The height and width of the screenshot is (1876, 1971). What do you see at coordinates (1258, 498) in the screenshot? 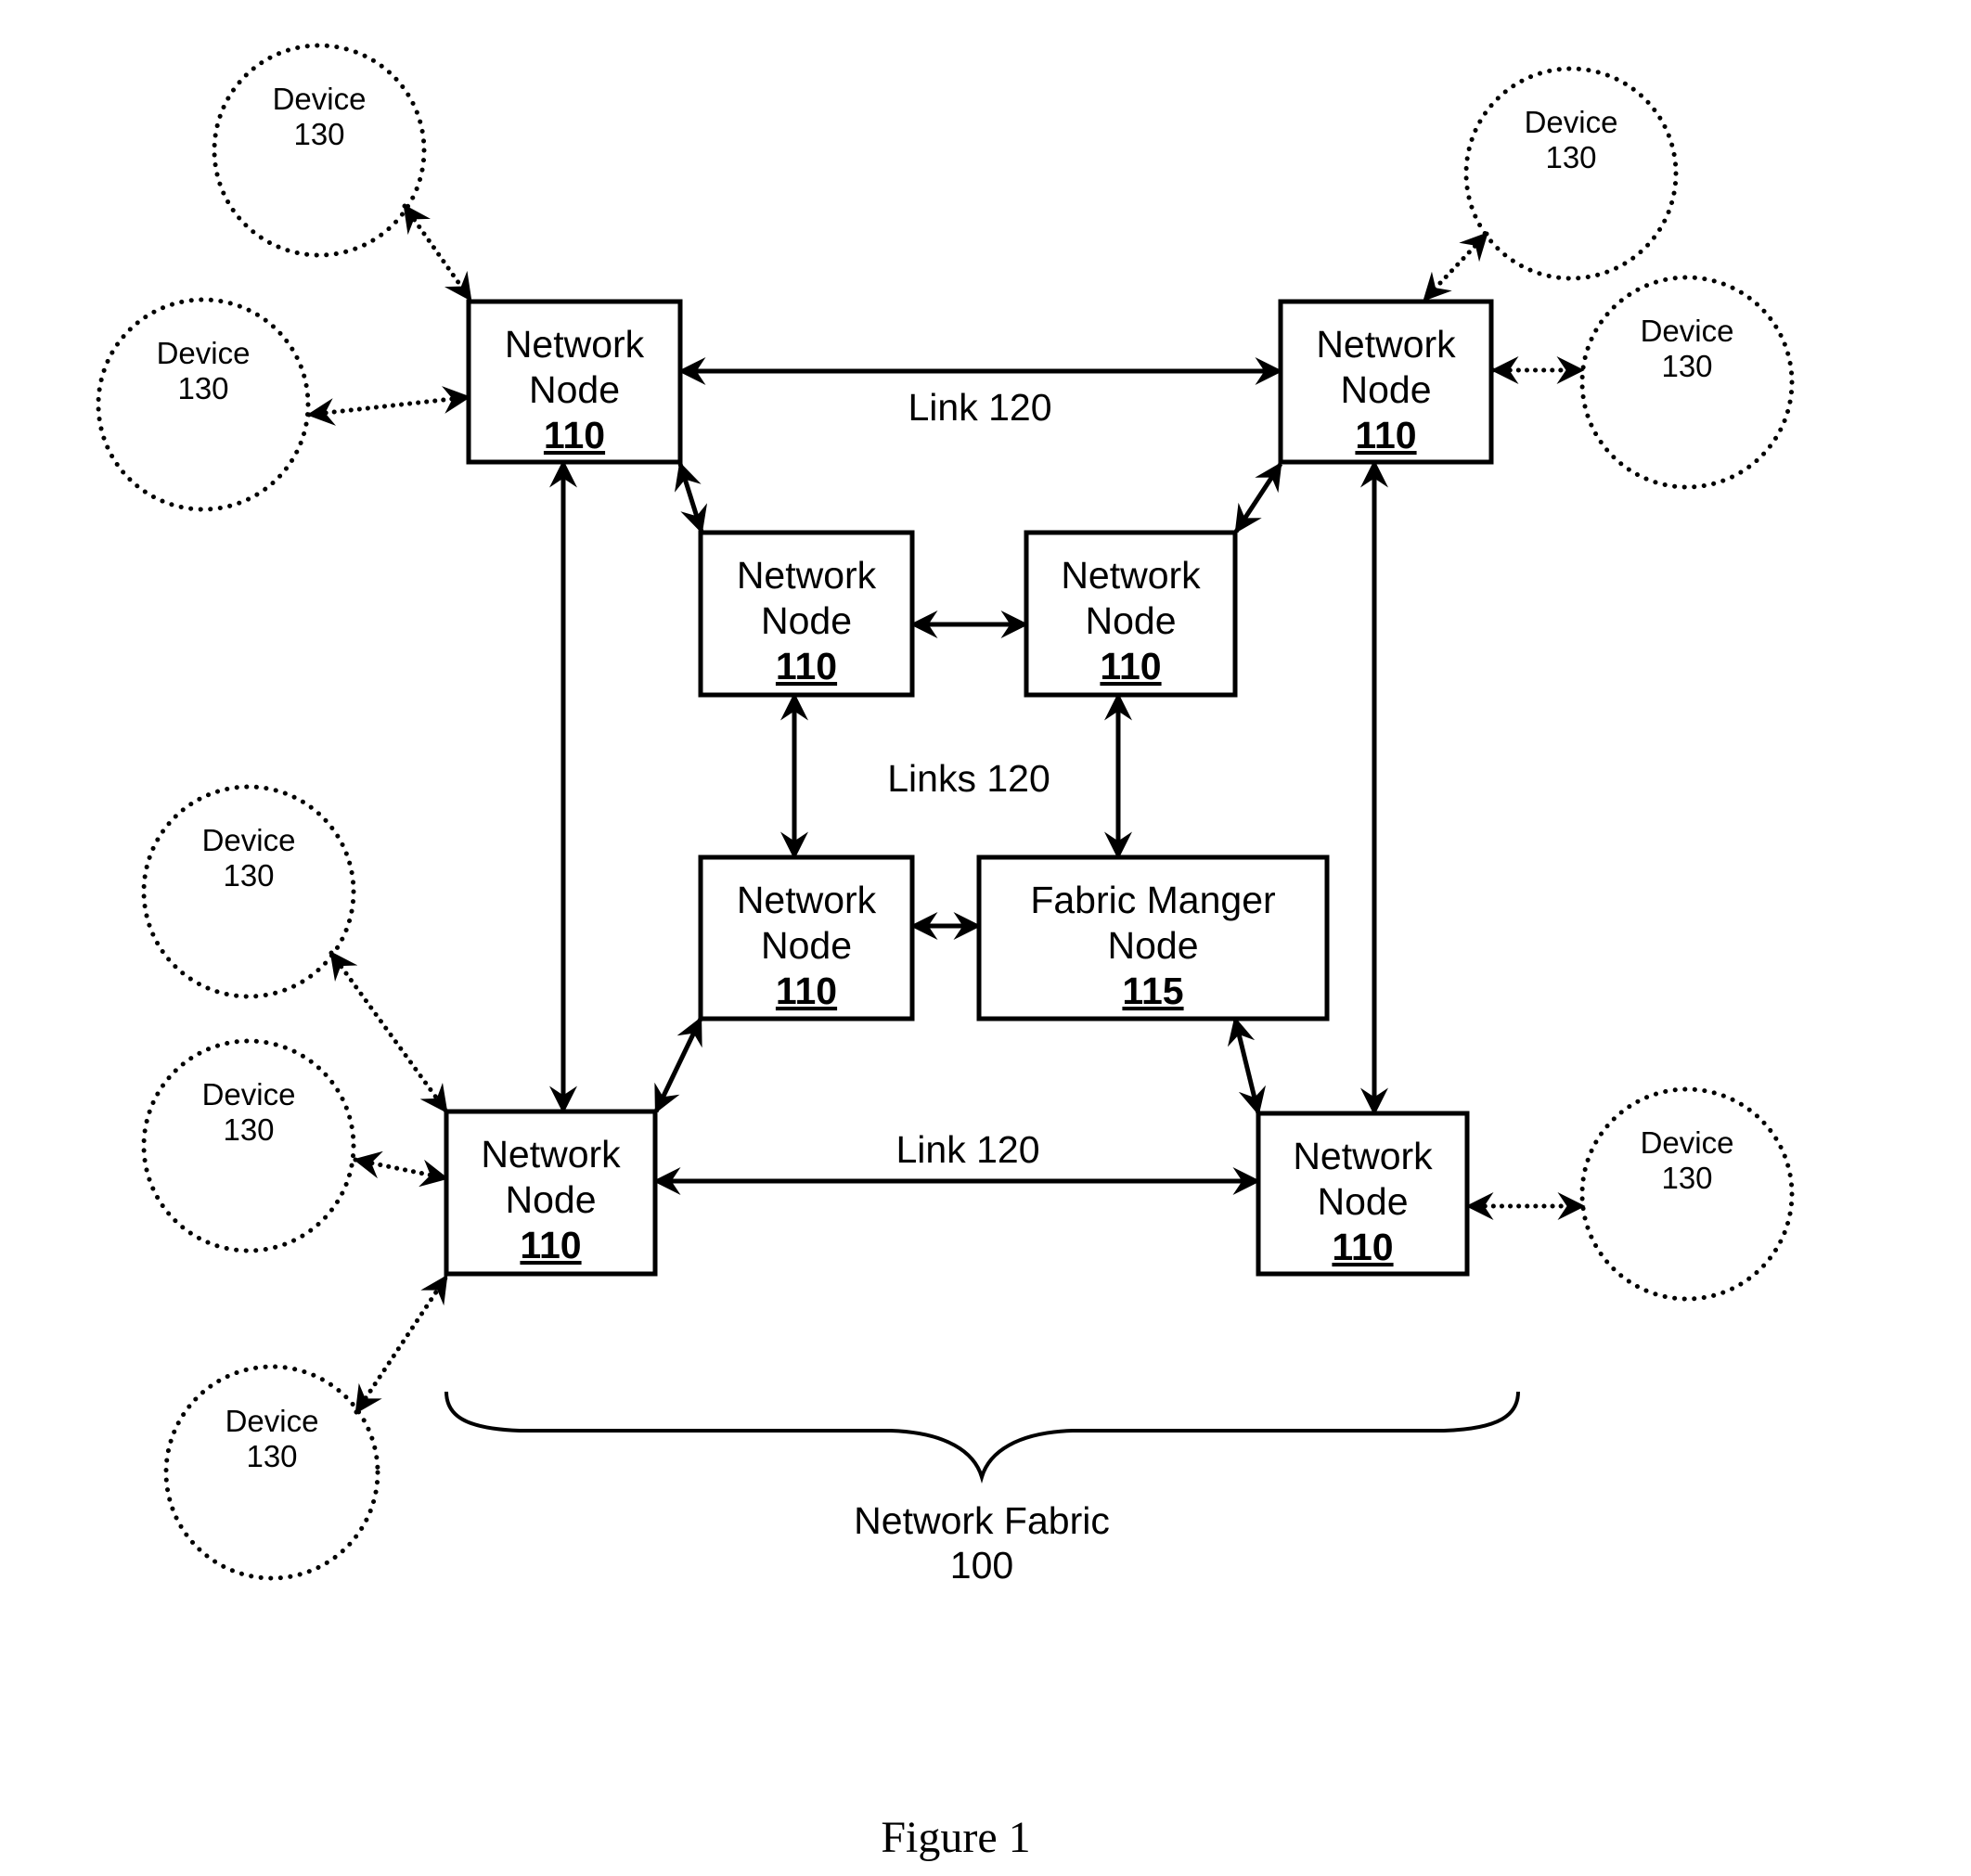
I see `link-node-top-right-to-node-inner-top-right` at bounding box center [1258, 498].